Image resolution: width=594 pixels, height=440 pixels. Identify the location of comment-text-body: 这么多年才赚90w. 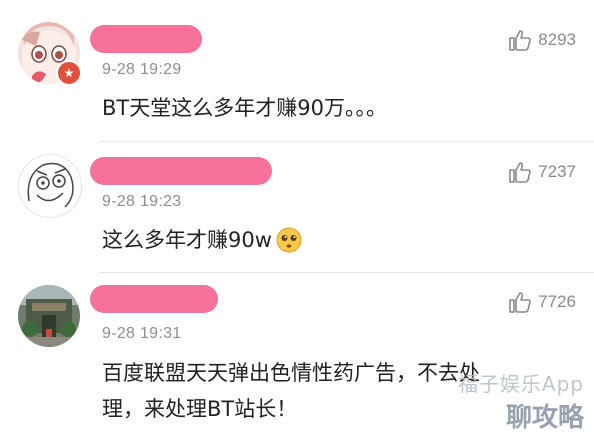
(187, 240).